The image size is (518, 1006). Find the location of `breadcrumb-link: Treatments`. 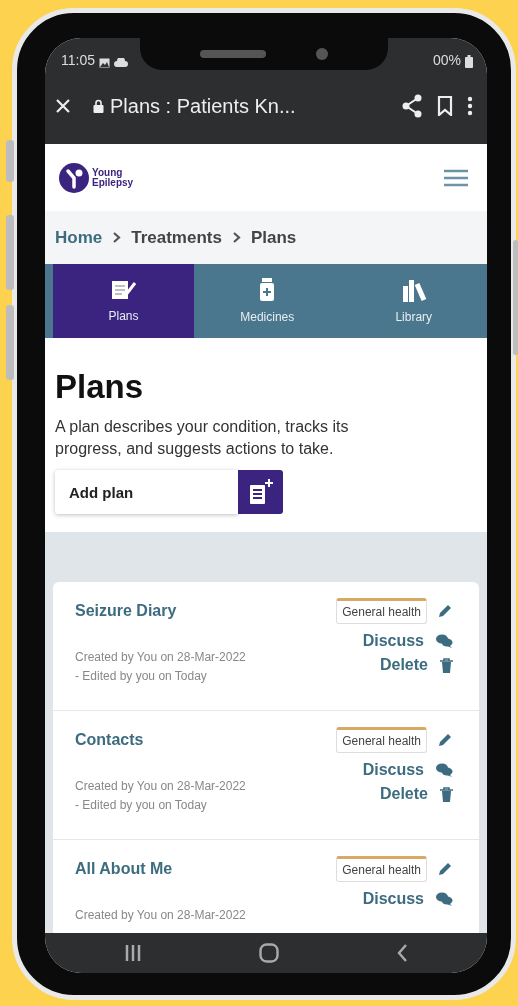

breadcrumb-link: Treatments is located at coordinates (176, 237).